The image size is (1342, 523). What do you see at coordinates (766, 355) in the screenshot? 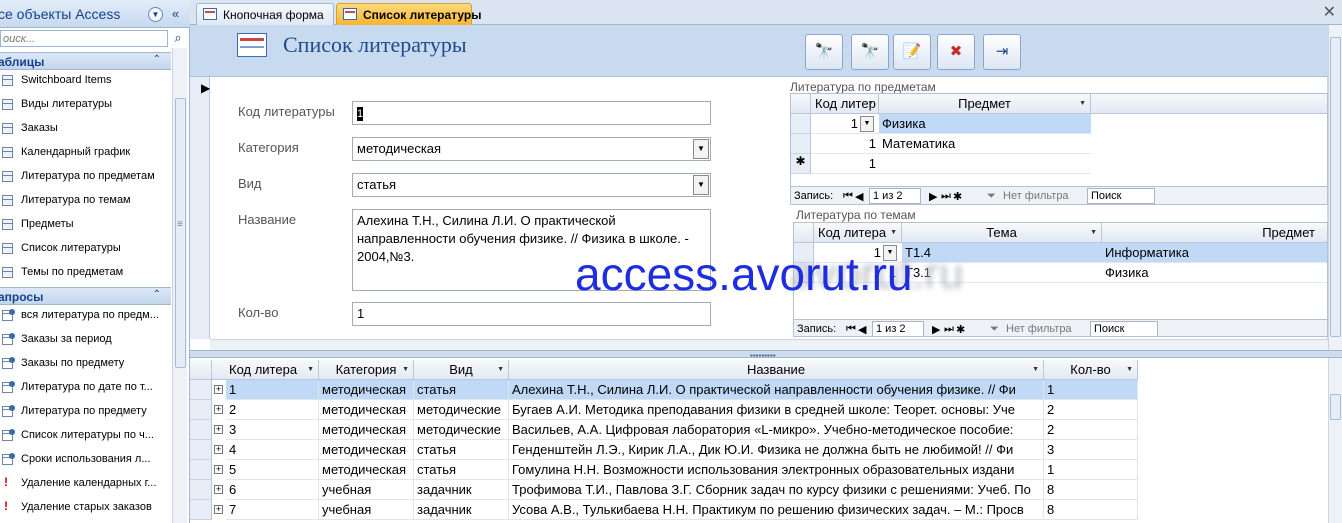
I see `split-form-splitter: ▪▪▪▪▪▪▪▪▪` at bounding box center [766, 355].